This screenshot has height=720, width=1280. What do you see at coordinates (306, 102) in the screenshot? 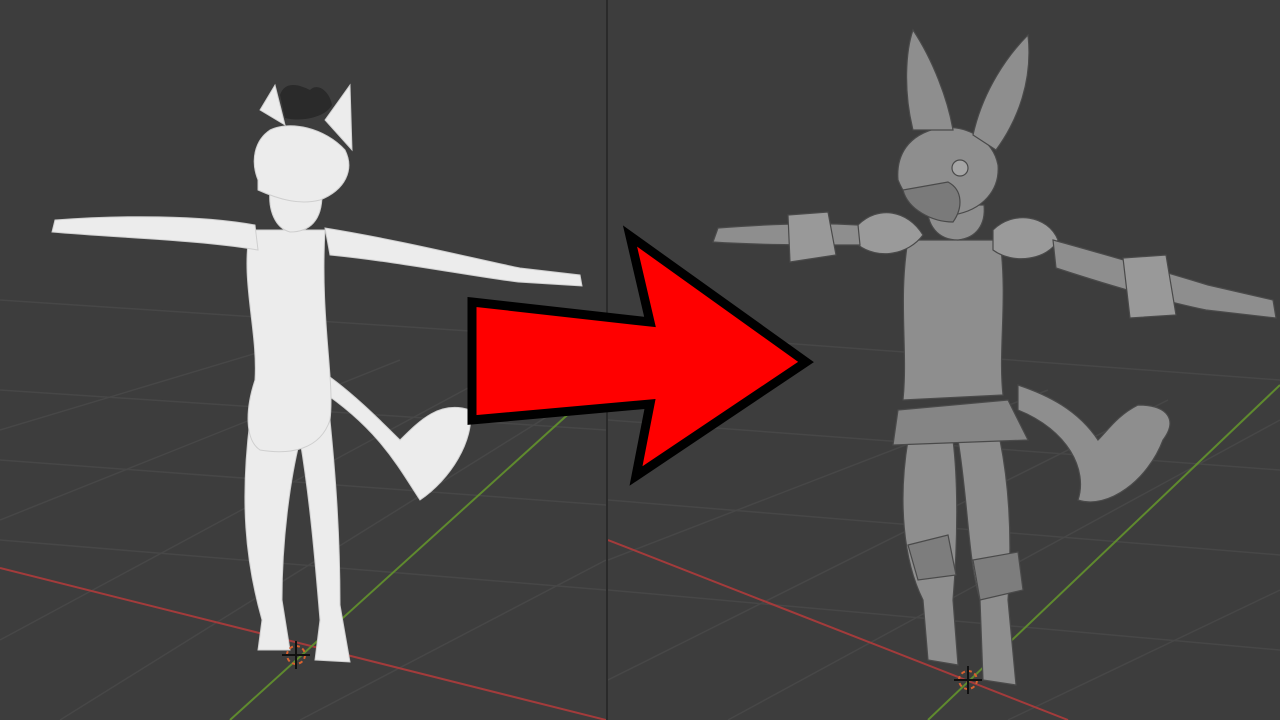
I see `model-before-hair` at bounding box center [306, 102].